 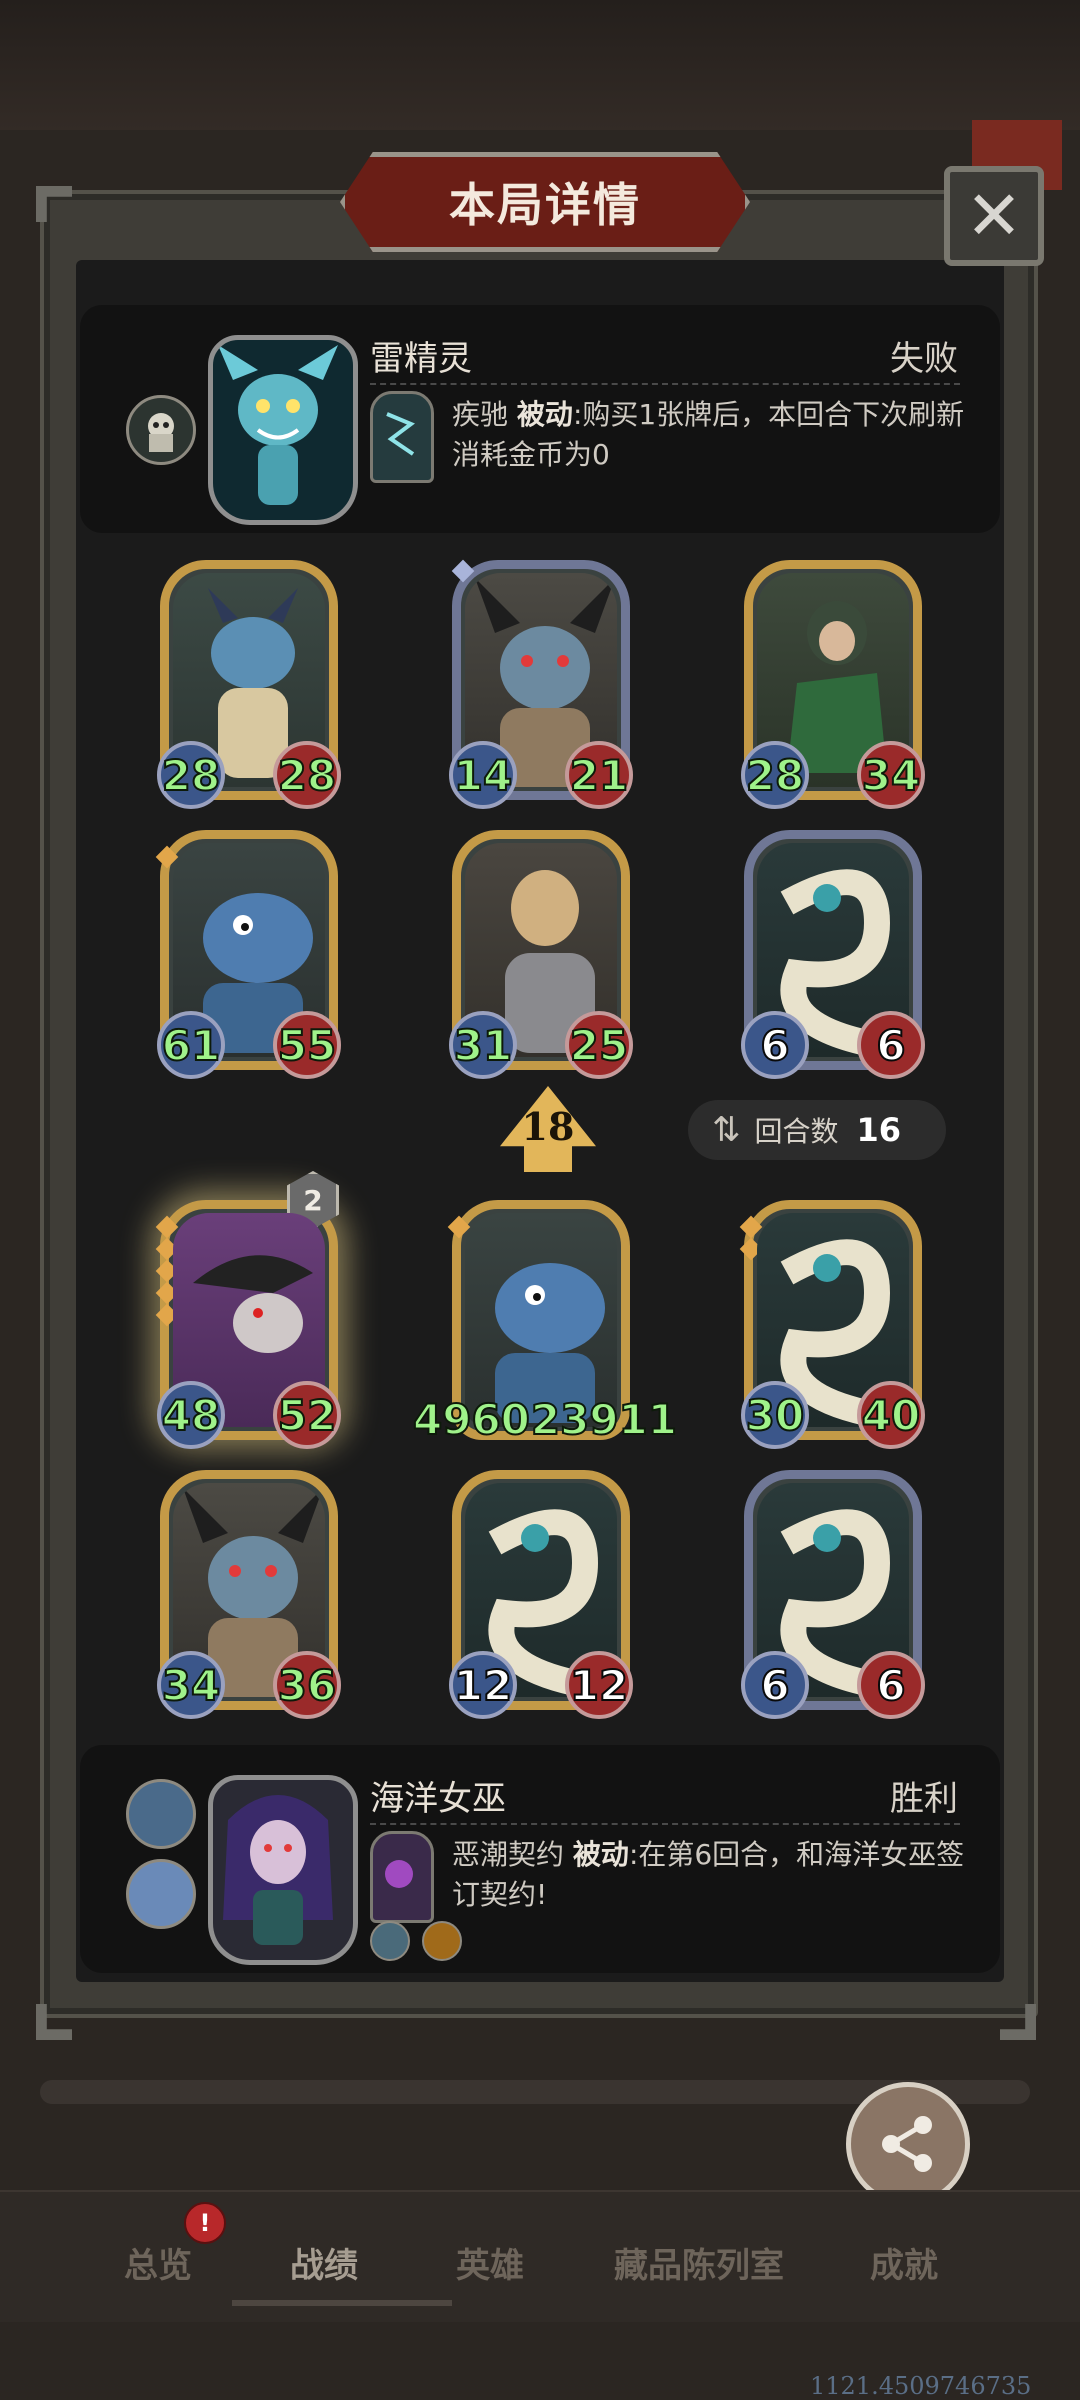 What do you see at coordinates (604, 1419) in the screenshot?
I see `health-value: 23911` at bounding box center [604, 1419].